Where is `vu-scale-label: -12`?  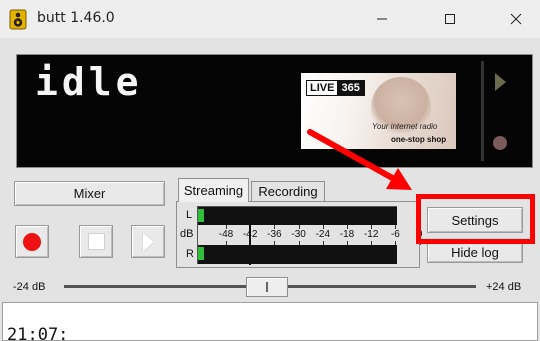 vu-scale-label: -12 is located at coordinates (371, 234).